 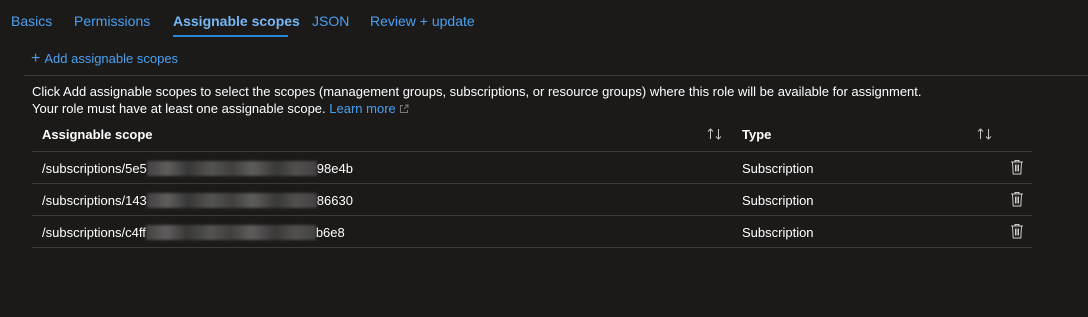 I want to click on learn-more-link: Learn more, so click(x=362, y=108).